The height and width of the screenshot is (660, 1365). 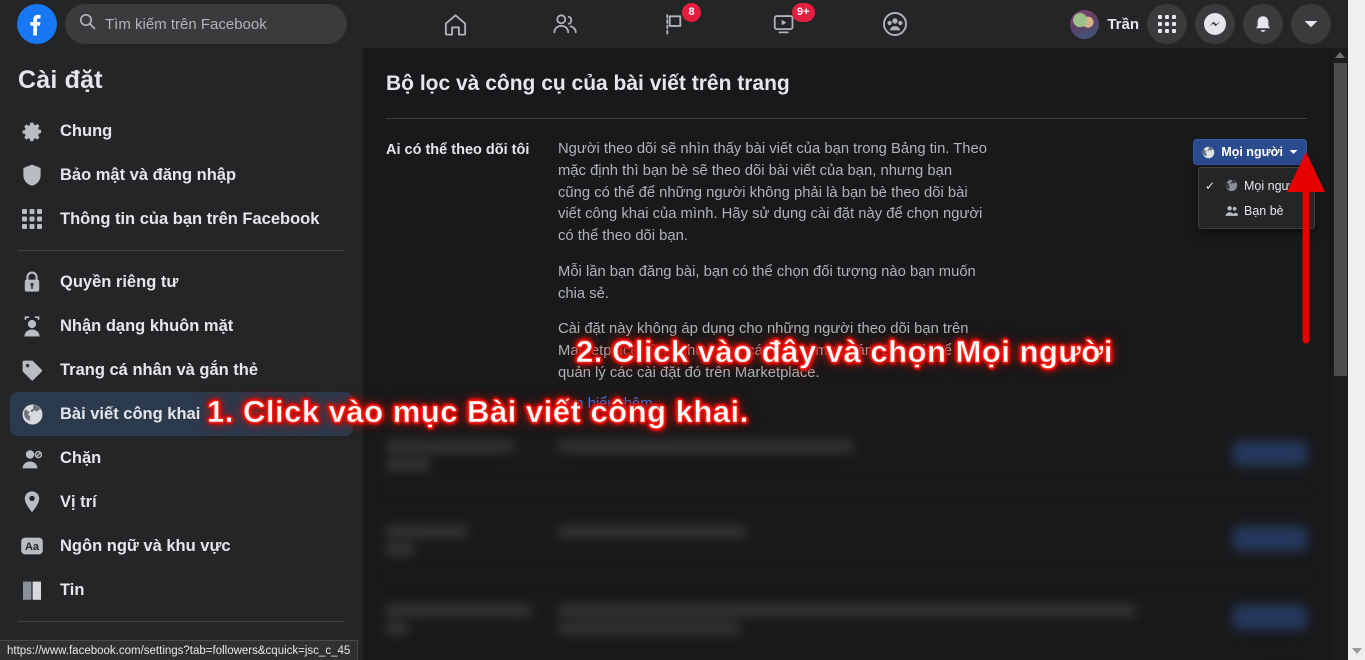 I want to click on profile-name: Trần, so click(x=1123, y=24).